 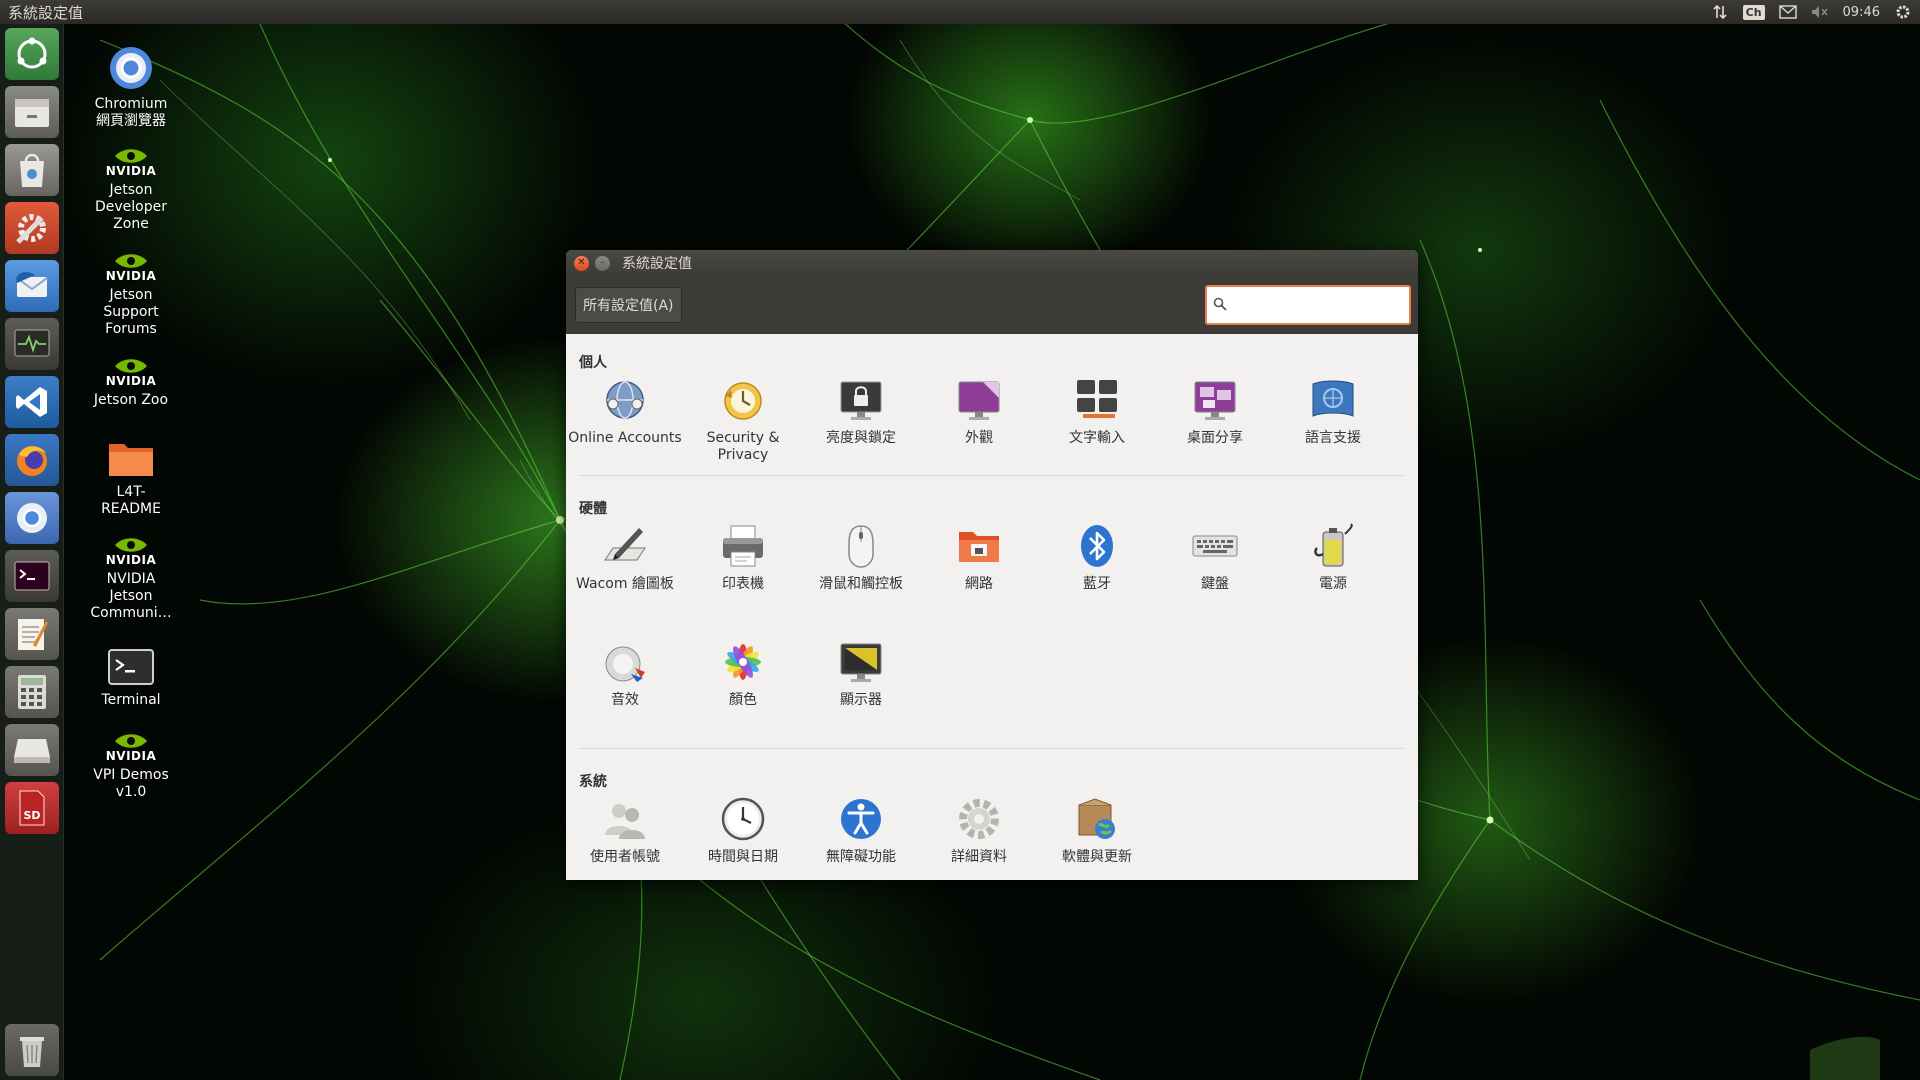 What do you see at coordinates (625, 438) in the screenshot?
I see `settings-item-label: Online Accounts` at bounding box center [625, 438].